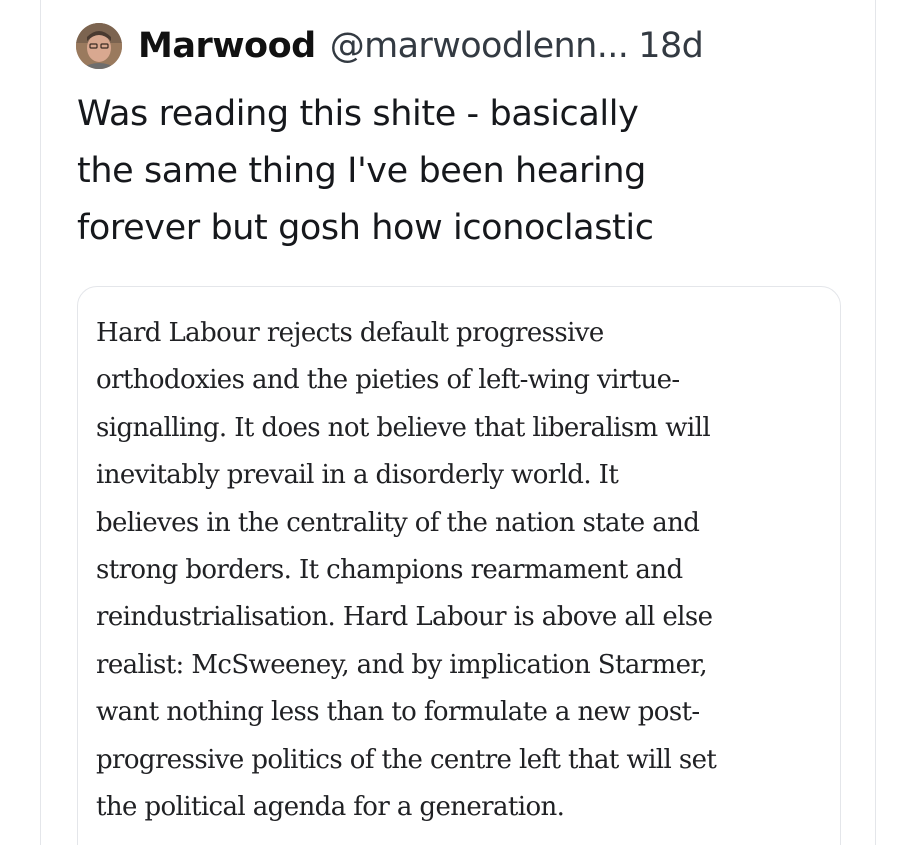 The height and width of the screenshot is (845, 906). Describe the element at coordinates (227, 46) in the screenshot. I see `author-display-name: Marwood` at that location.